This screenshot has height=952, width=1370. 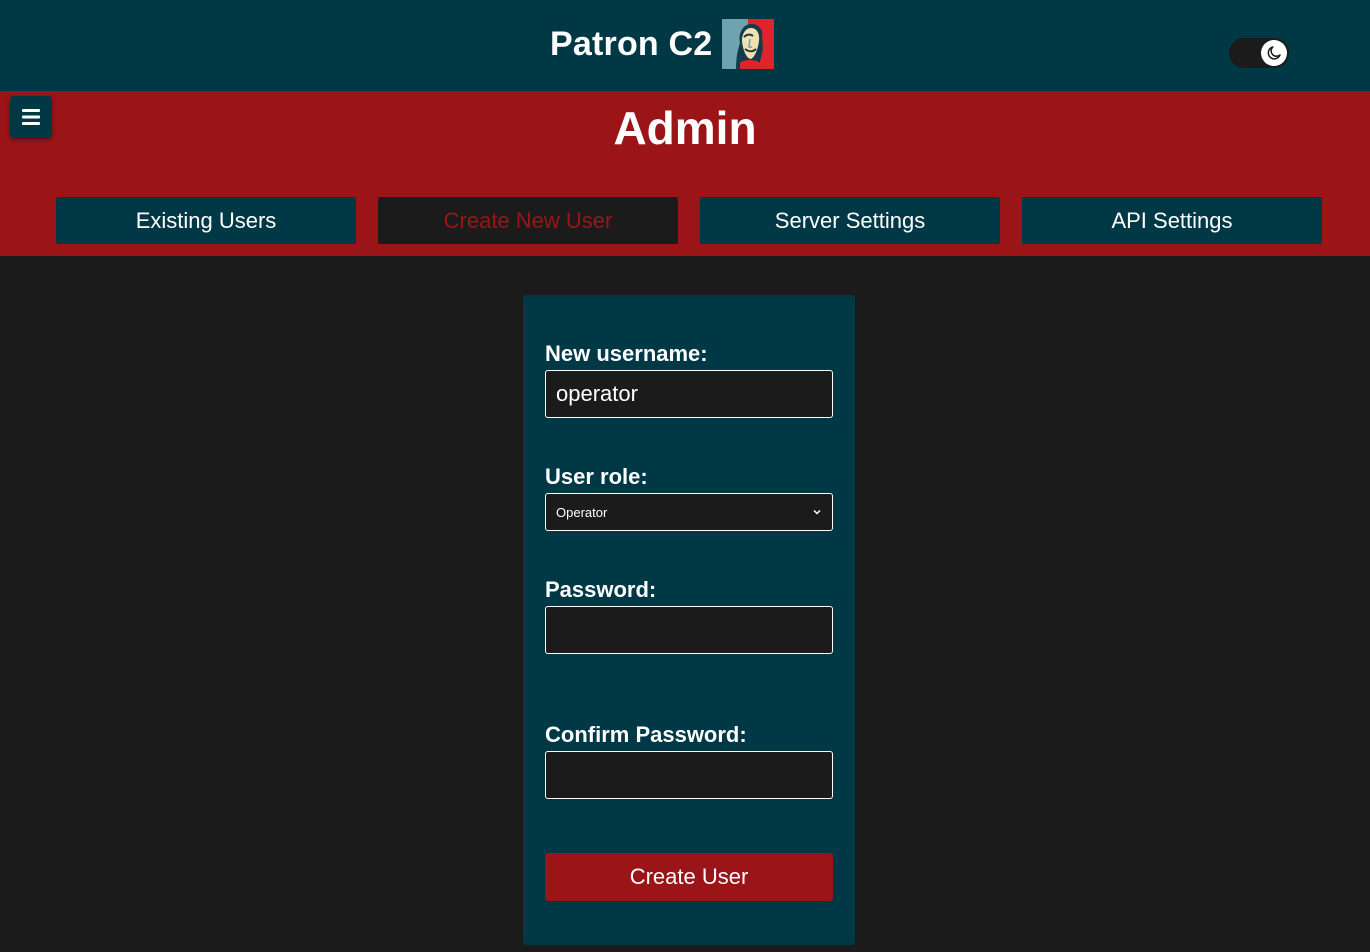 What do you see at coordinates (646, 734) in the screenshot?
I see `confirm-password-label: Confirm Password:` at bounding box center [646, 734].